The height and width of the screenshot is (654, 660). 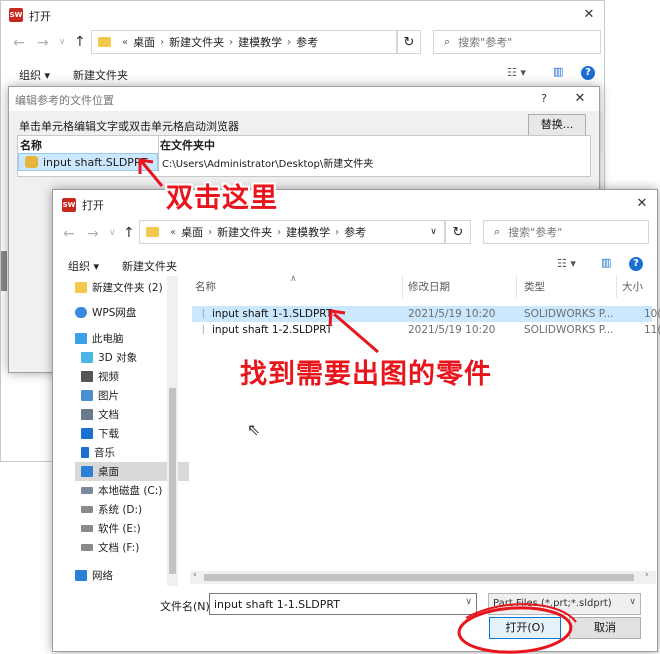 What do you see at coordinates (81, 338) in the screenshot?
I see `computer-icon` at bounding box center [81, 338].